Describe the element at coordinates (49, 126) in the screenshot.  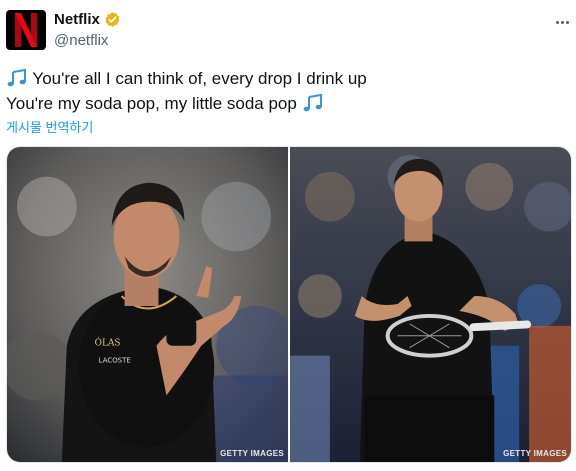
I see `translate-post-link: 게시물 번역하기` at that location.